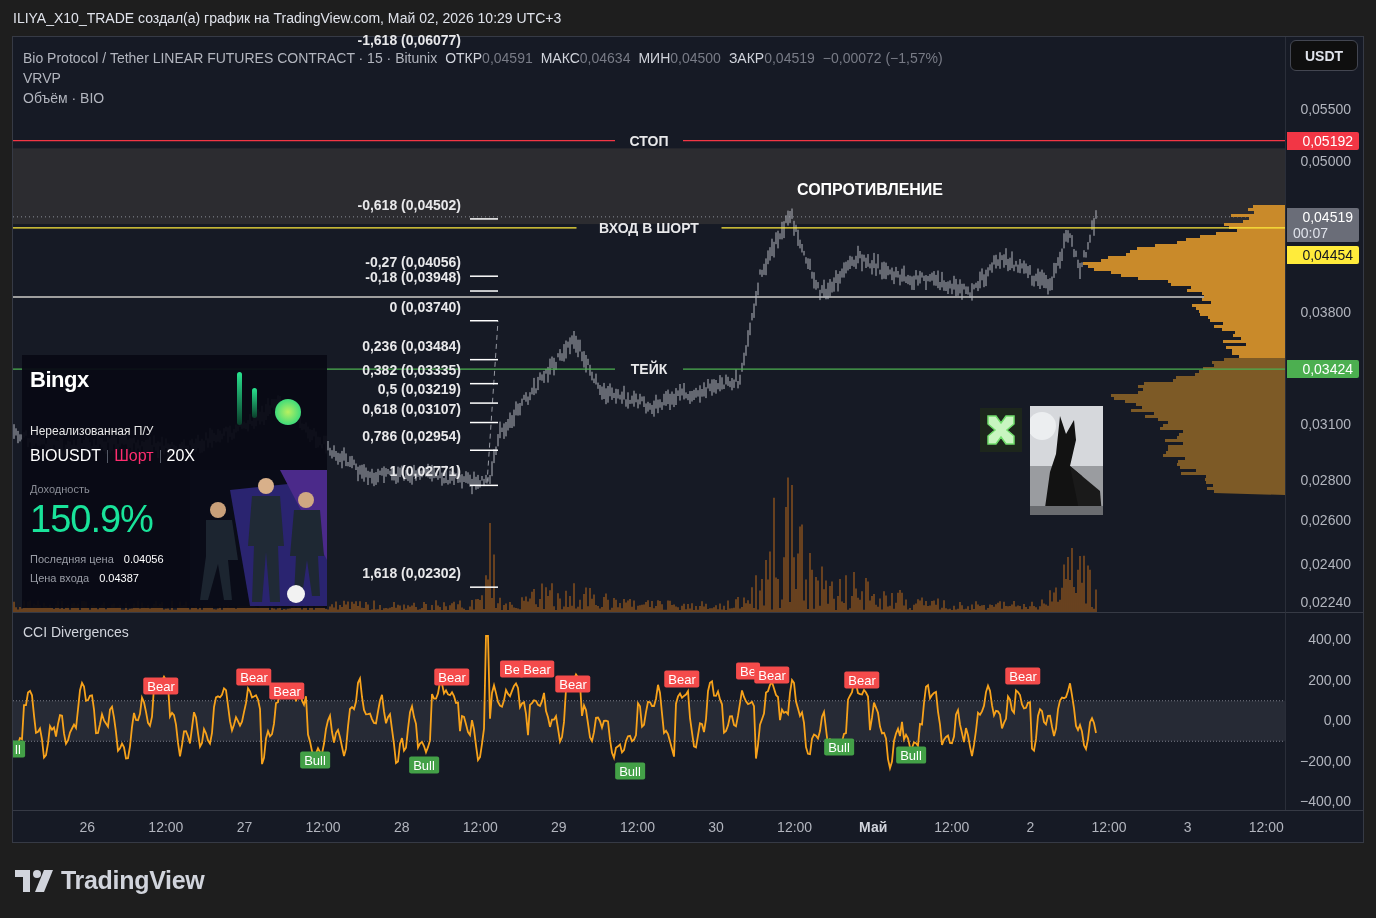 The width and height of the screenshot is (1376, 918). Describe the element at coordinates (66, 456) in the screenshot. I see `pair-label: BIOUSDT` at that location.